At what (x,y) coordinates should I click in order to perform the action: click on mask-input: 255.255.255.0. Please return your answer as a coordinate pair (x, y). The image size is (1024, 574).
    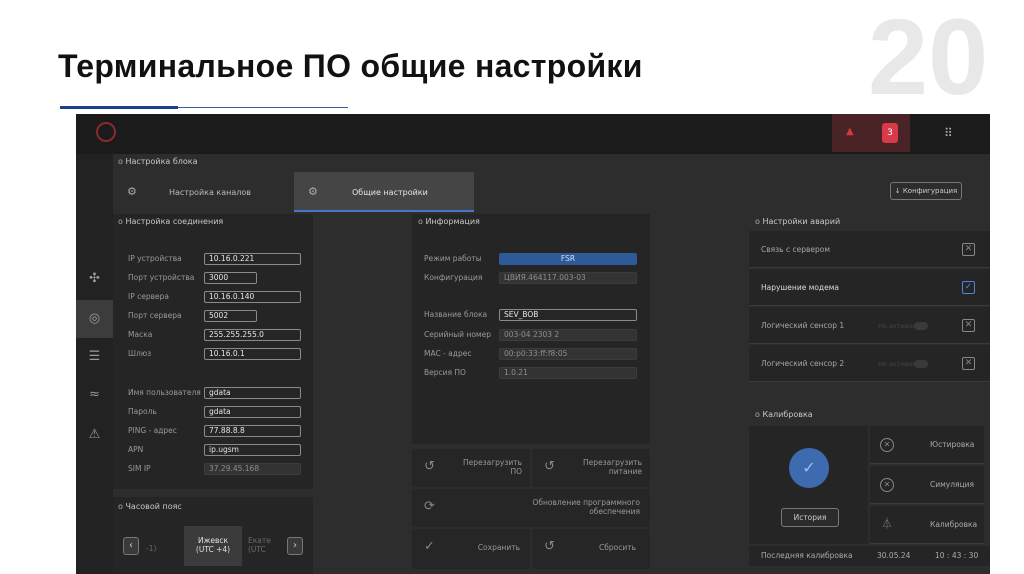
    Looking at the image, I should click on (252, 335).